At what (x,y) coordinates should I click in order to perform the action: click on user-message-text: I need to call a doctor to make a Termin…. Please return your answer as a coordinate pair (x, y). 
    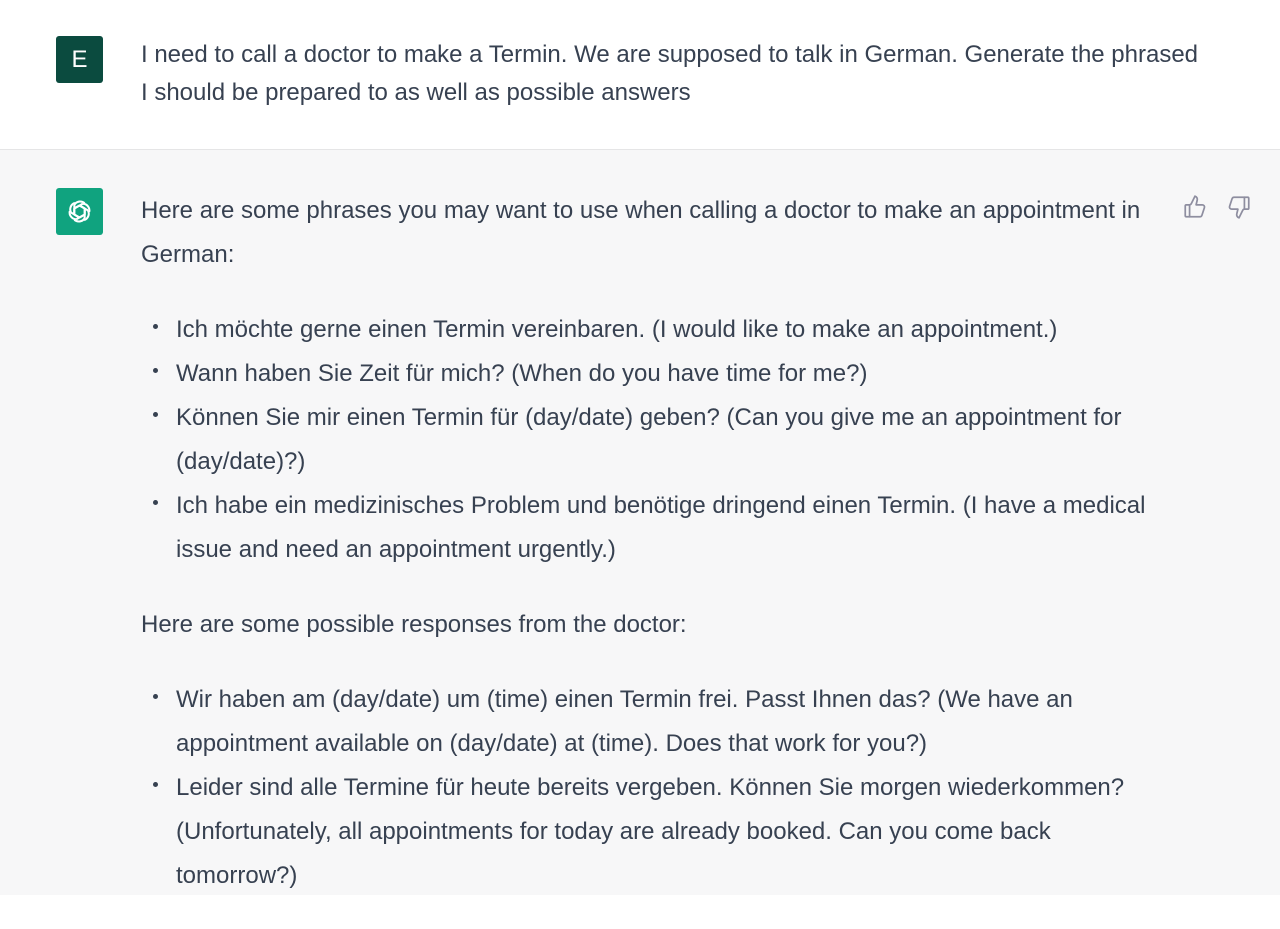
    Looking at the image, I should click on (670, 73).